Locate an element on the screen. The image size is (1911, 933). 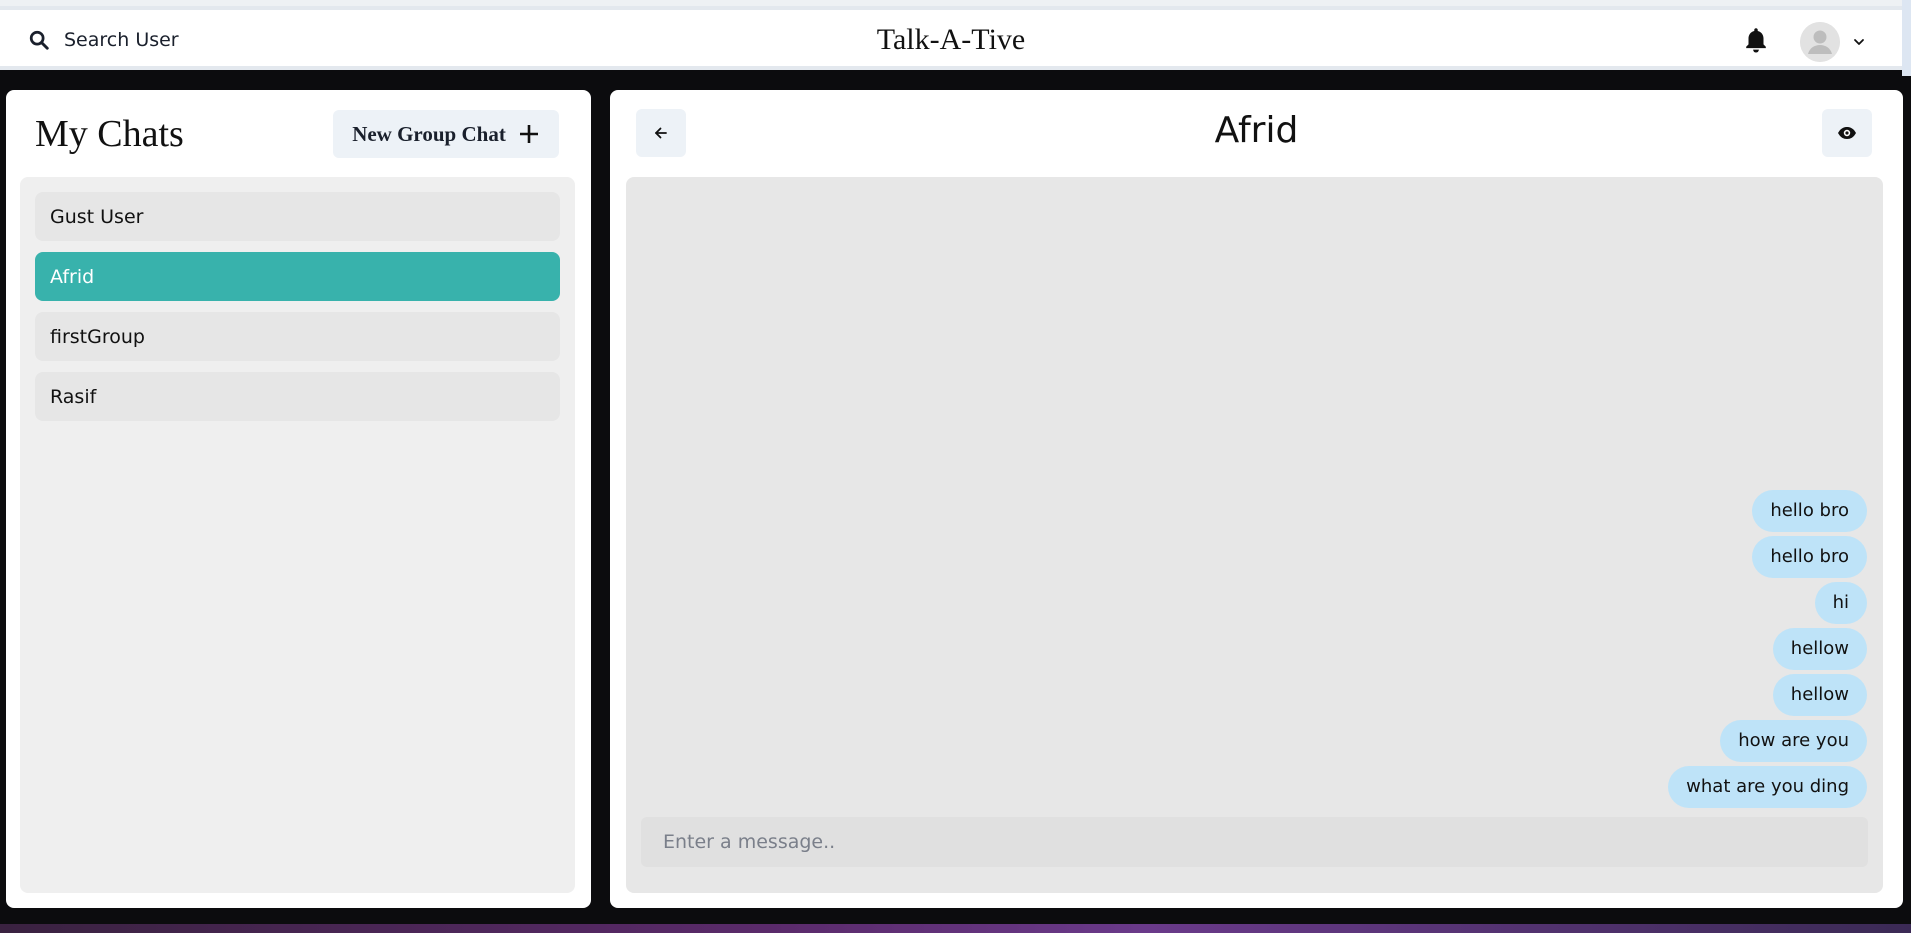
message-bubble: hi is located at coordinates (1840, 603).